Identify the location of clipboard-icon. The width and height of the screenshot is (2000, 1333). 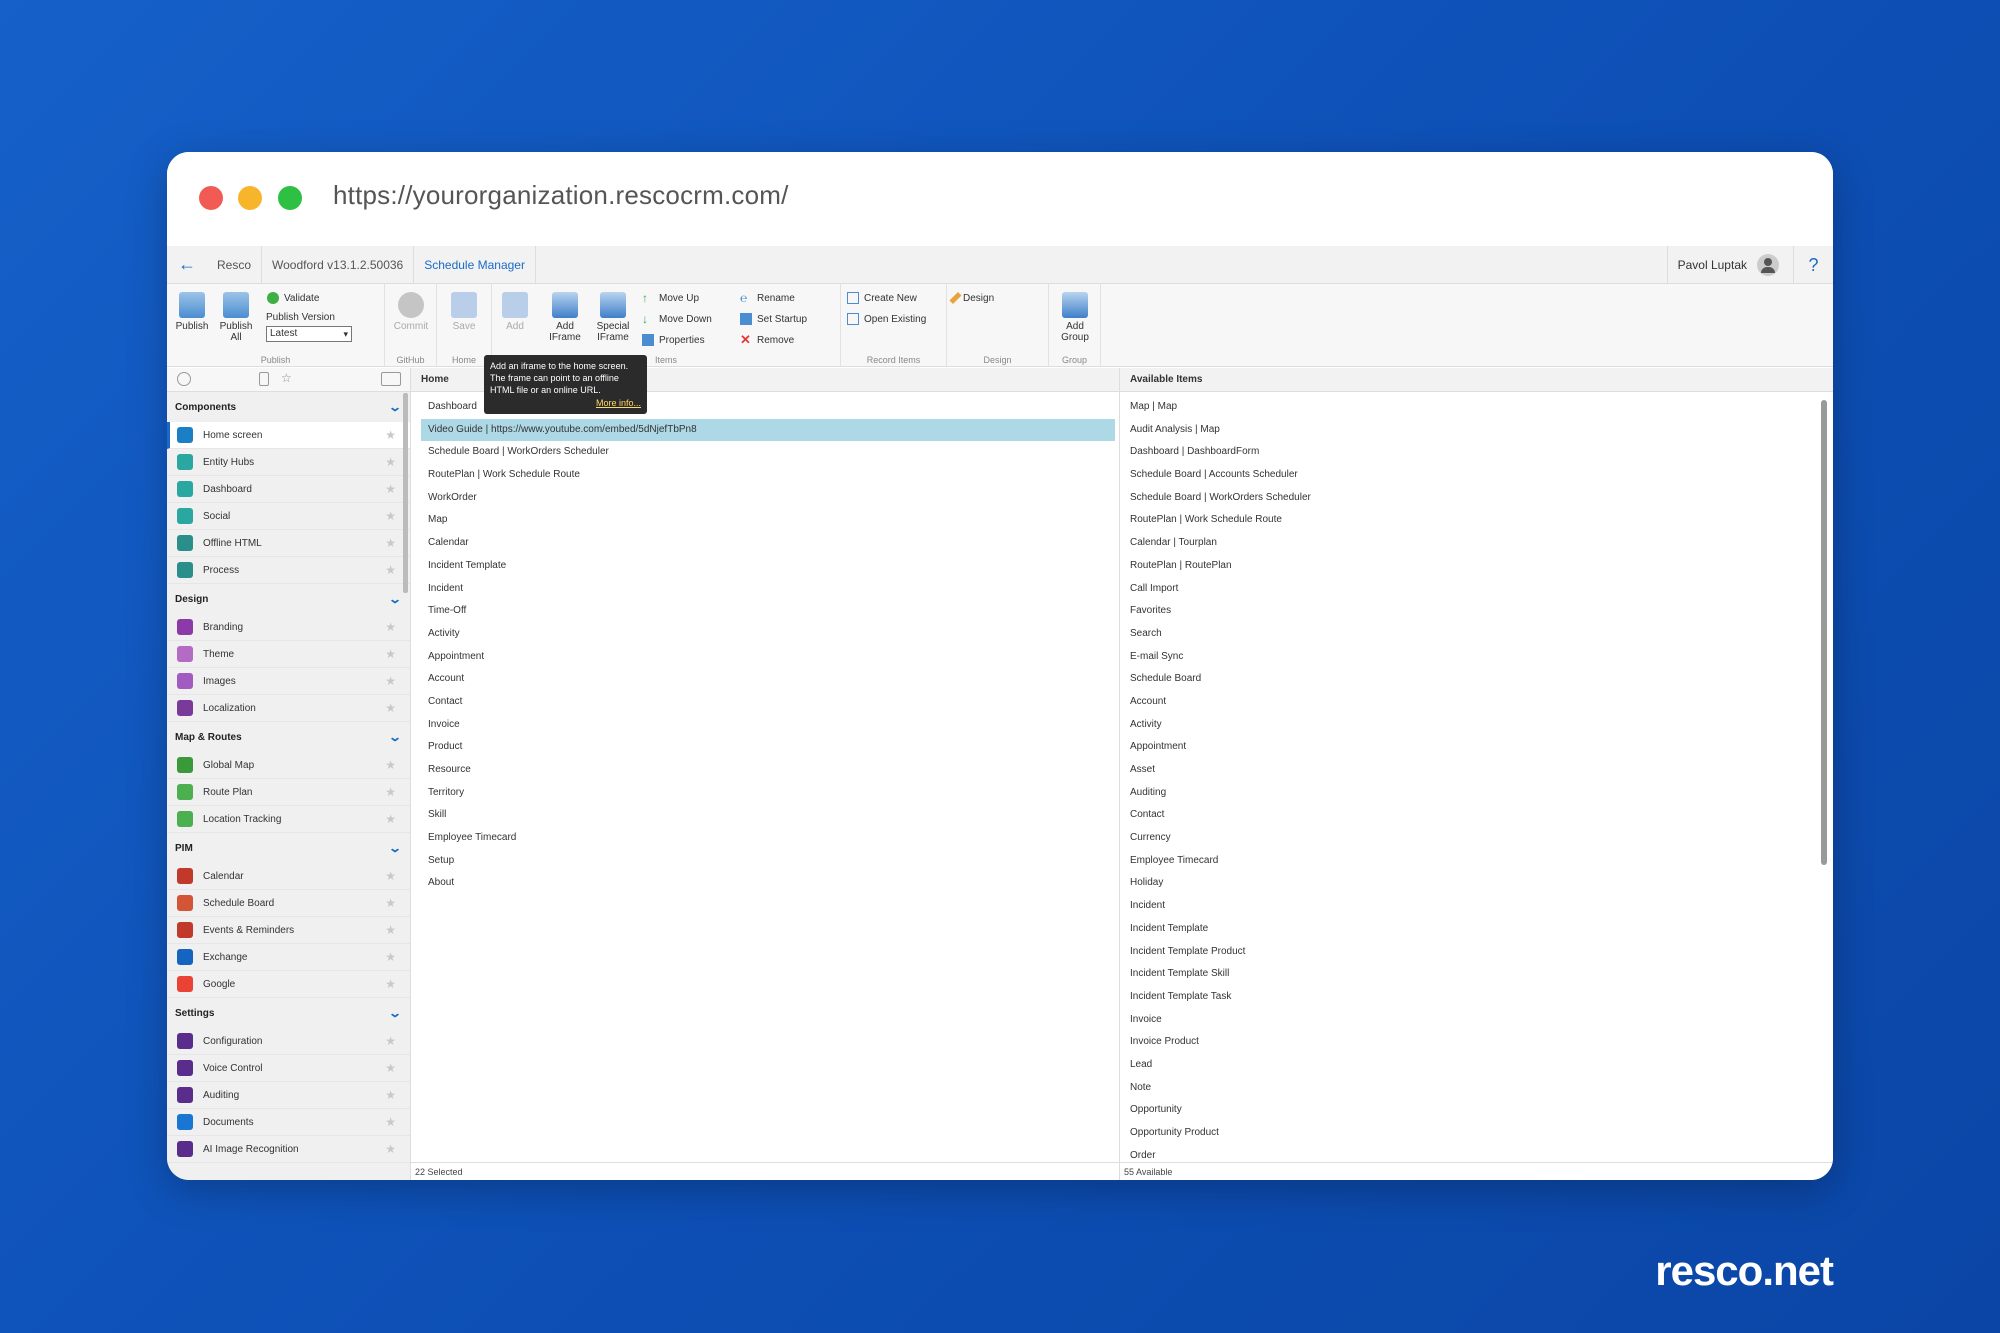
(264, 379).